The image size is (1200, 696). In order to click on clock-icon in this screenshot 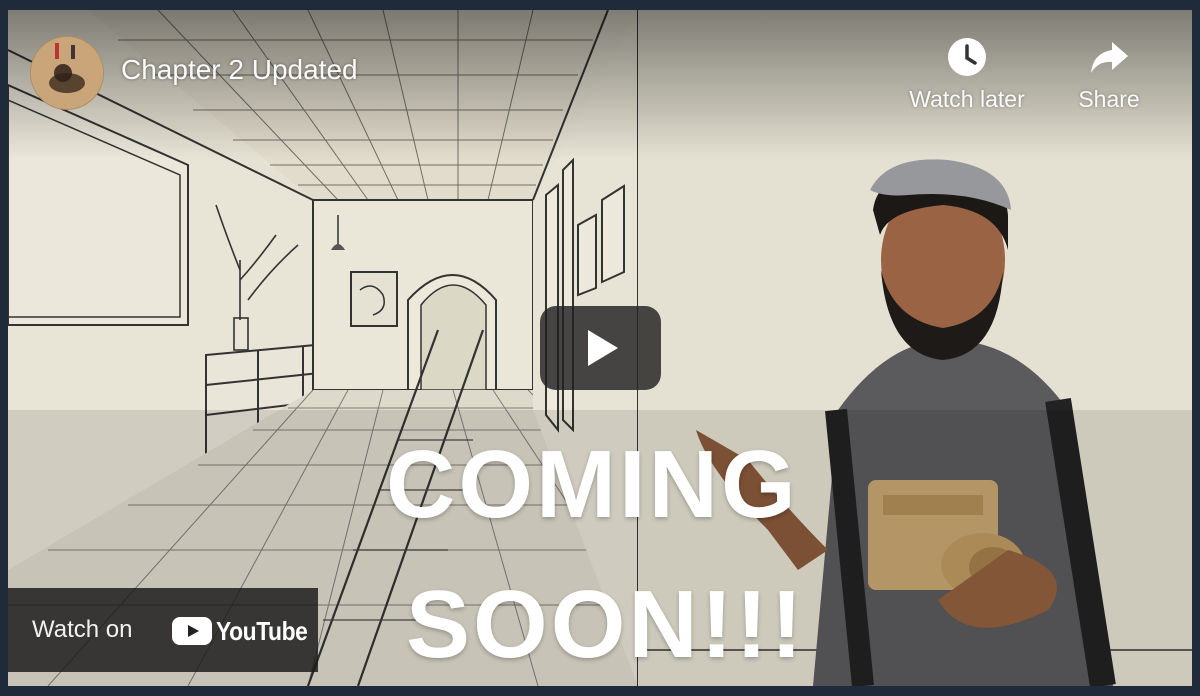, I will do `click(967, 57)`.